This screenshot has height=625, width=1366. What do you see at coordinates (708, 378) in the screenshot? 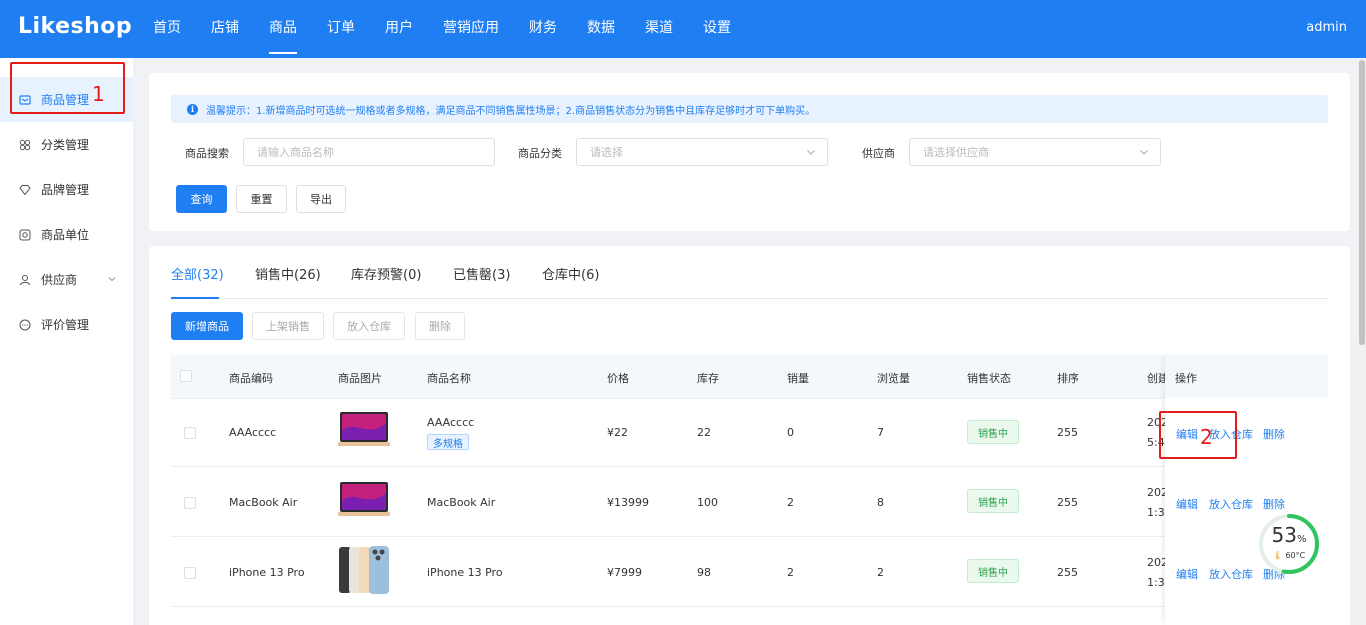
I see `col-stock: 库存` at bounding box center [708, 378].